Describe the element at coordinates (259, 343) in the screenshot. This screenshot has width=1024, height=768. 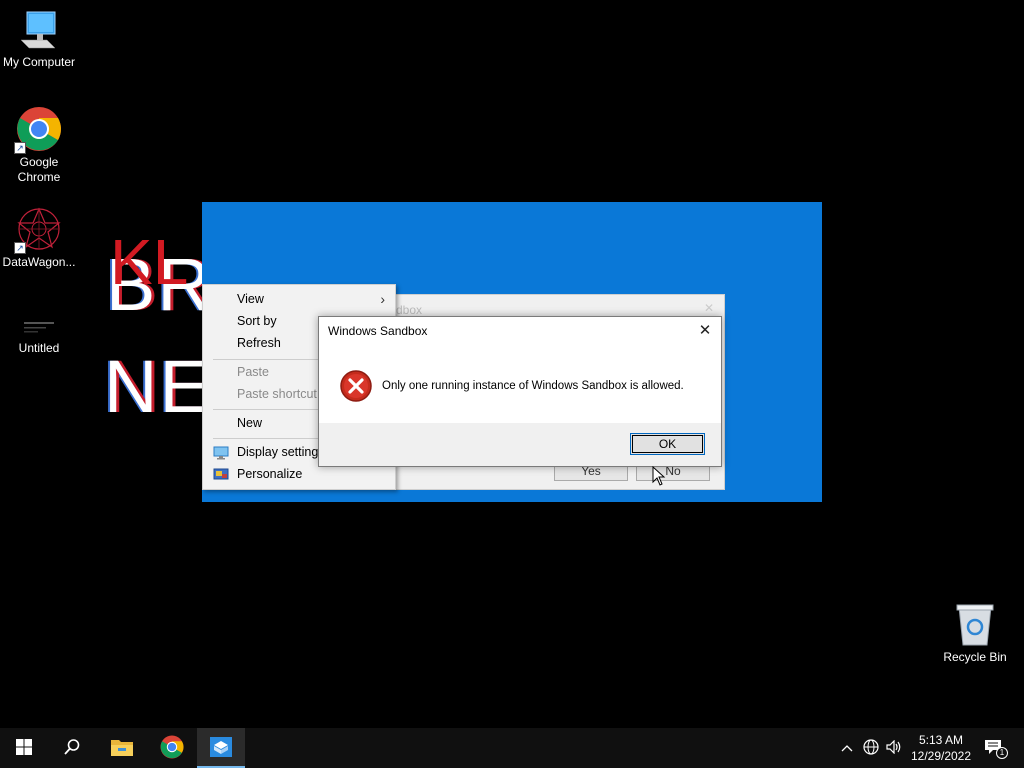
I see `menu-item-label: Refresh` at that location.